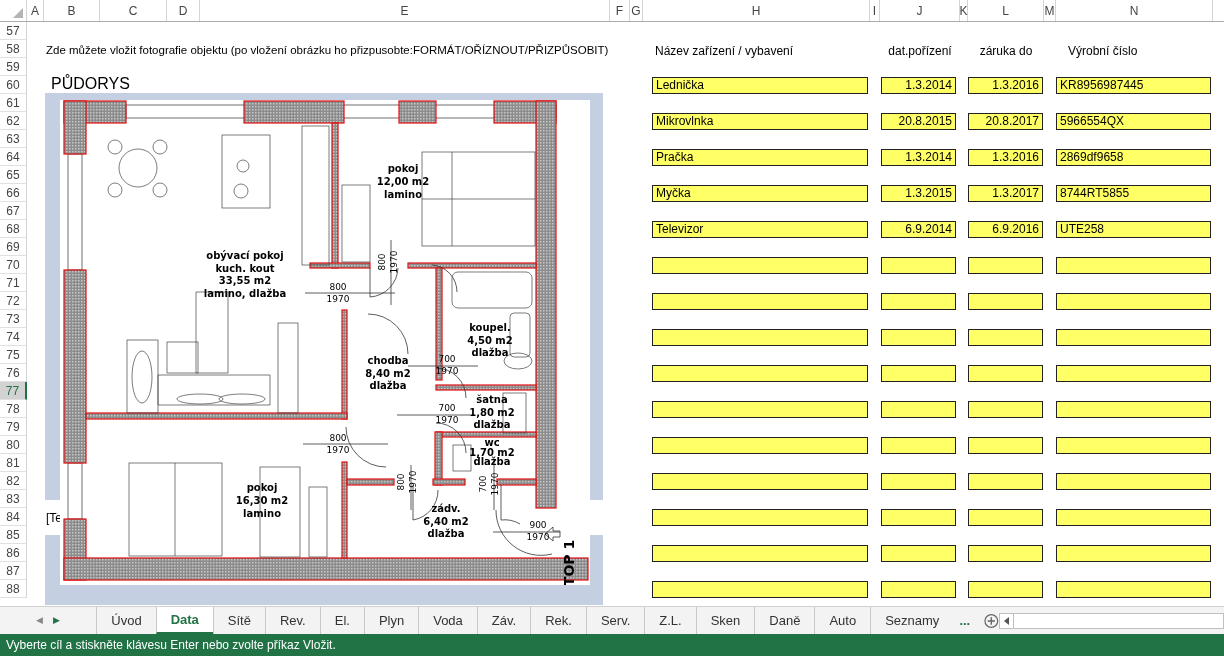 This screenshot has height=656, width=1224. Describe the element at coordinates (133, 10) in the screenshot. I see `column-header: C` at that location.